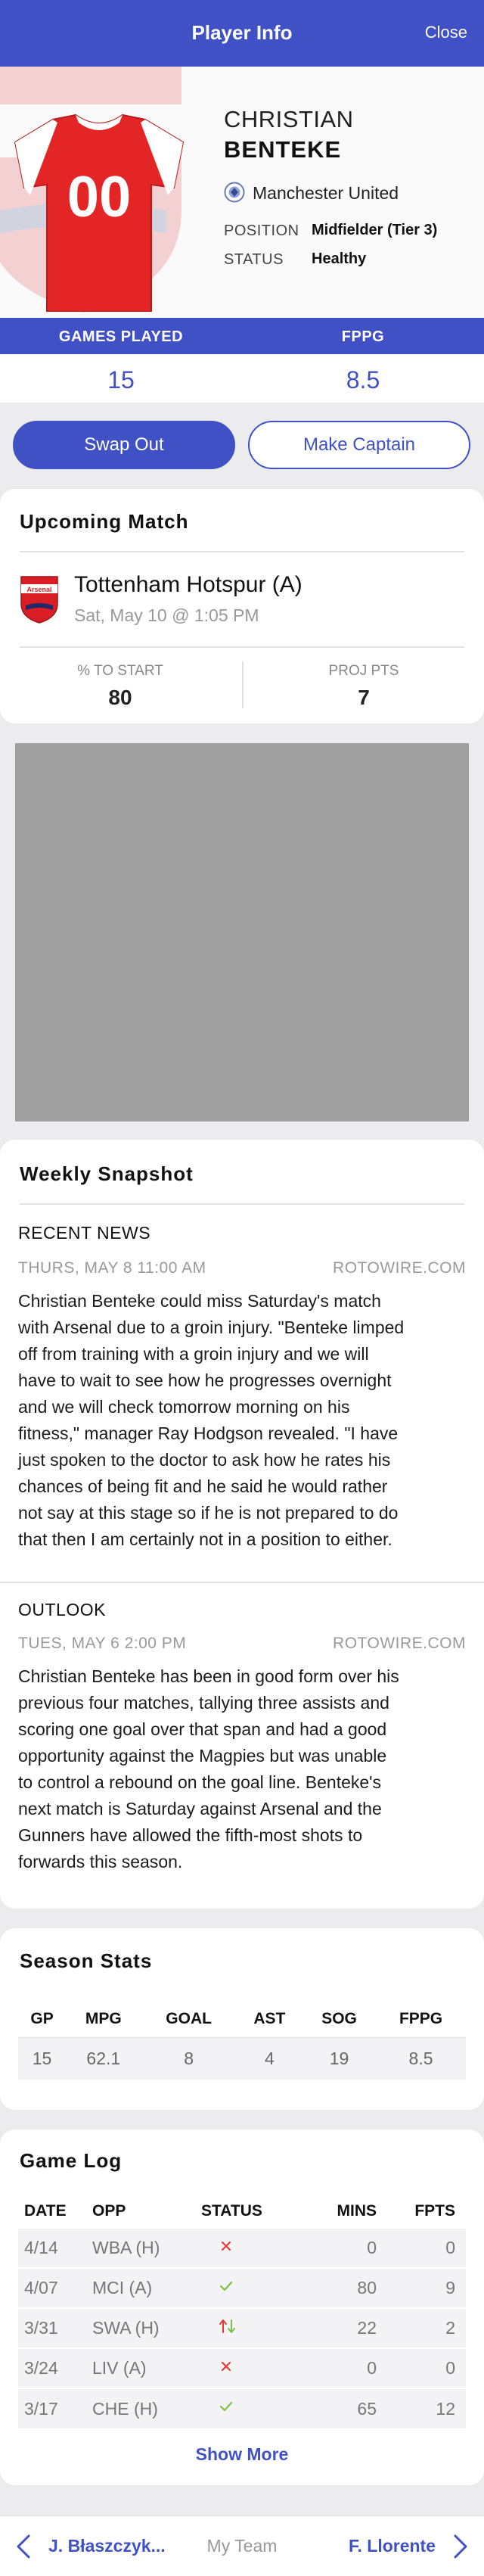  I want to click on column-header: GP, so click(42, 2018).